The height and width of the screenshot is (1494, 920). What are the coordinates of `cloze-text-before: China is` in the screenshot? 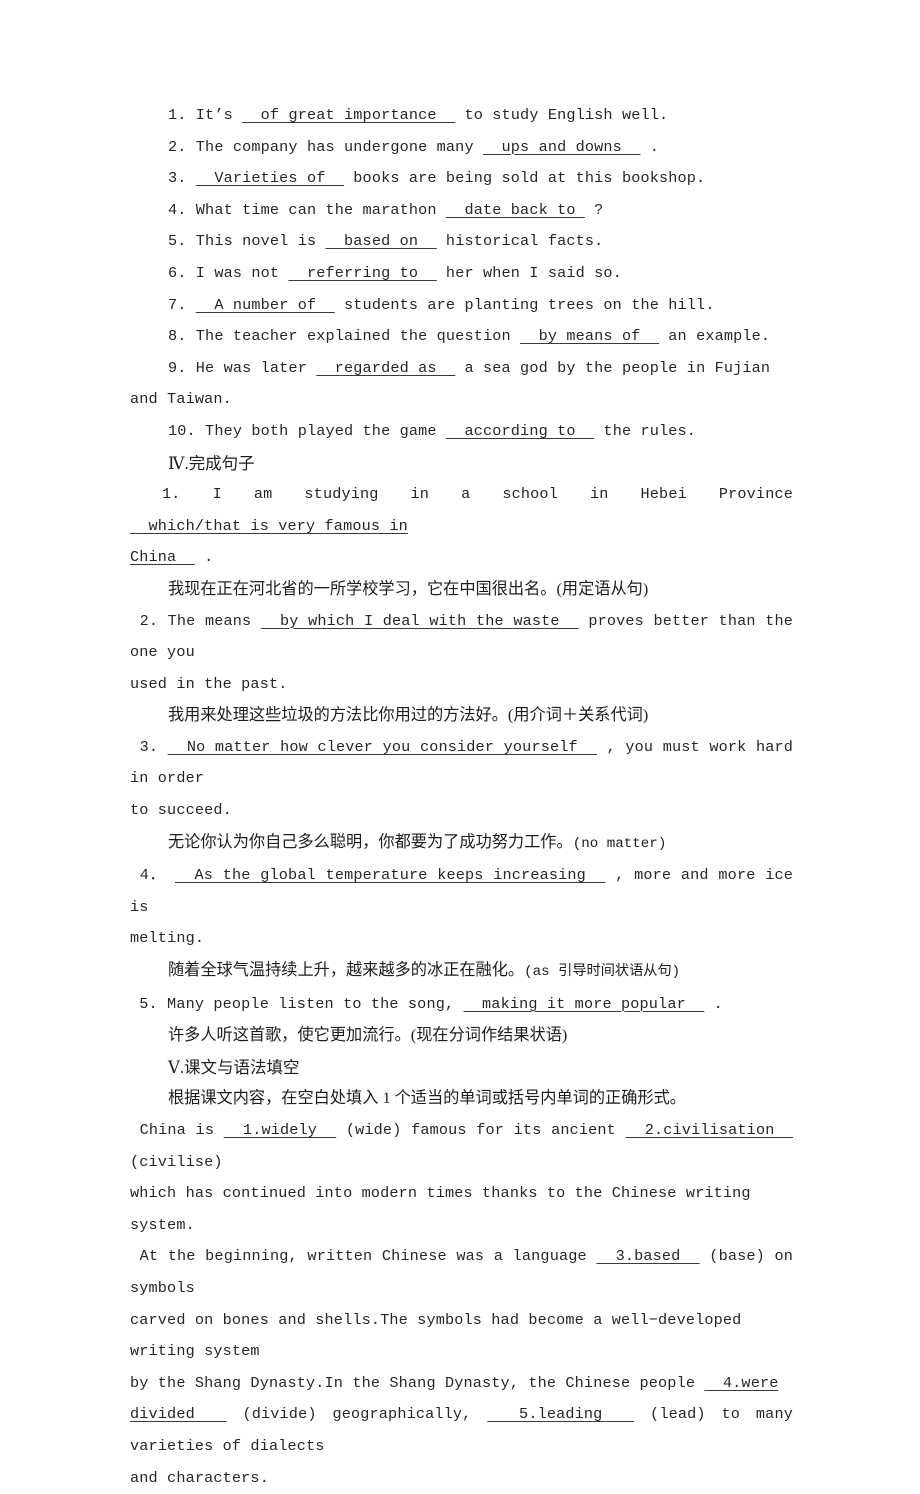 It's located at (177, 1130).